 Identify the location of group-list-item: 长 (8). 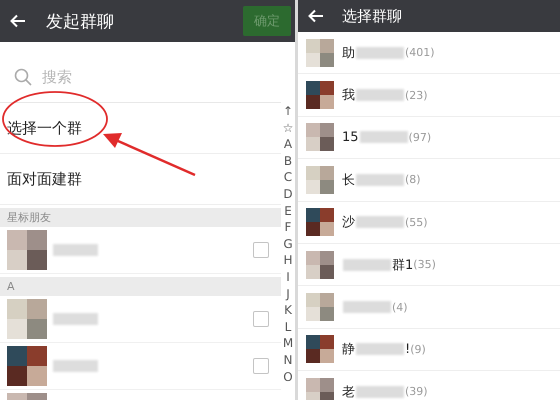
(429, 180).